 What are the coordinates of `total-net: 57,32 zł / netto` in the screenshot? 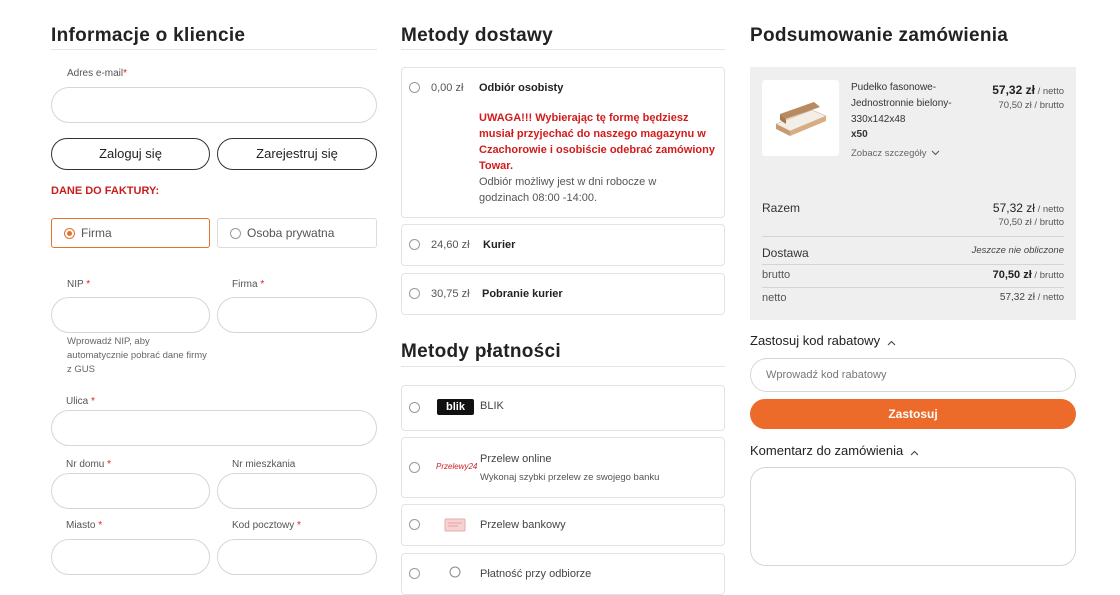 It's located at (1028, 208).